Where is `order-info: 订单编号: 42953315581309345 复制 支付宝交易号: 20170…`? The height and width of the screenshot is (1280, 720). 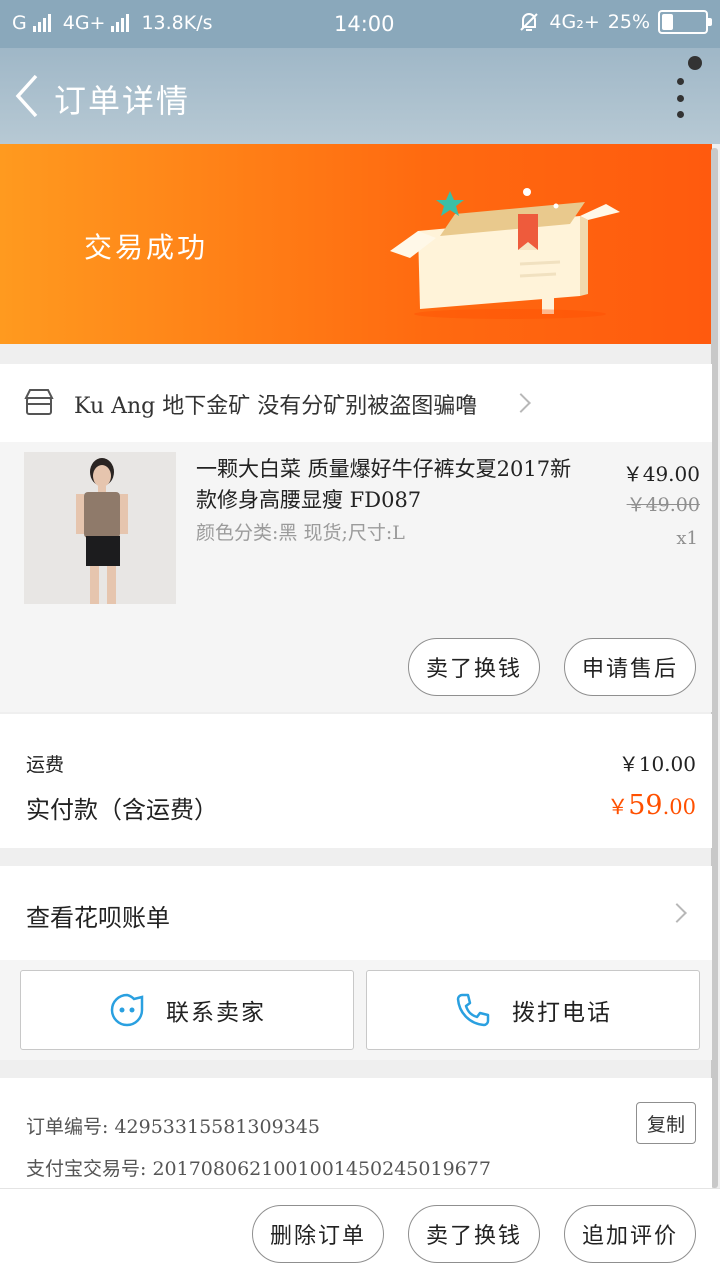 order-info: 订单编号: 42953315581309345 复制 支付宝交易号: 20170… is located at coordinates (356, 1133).